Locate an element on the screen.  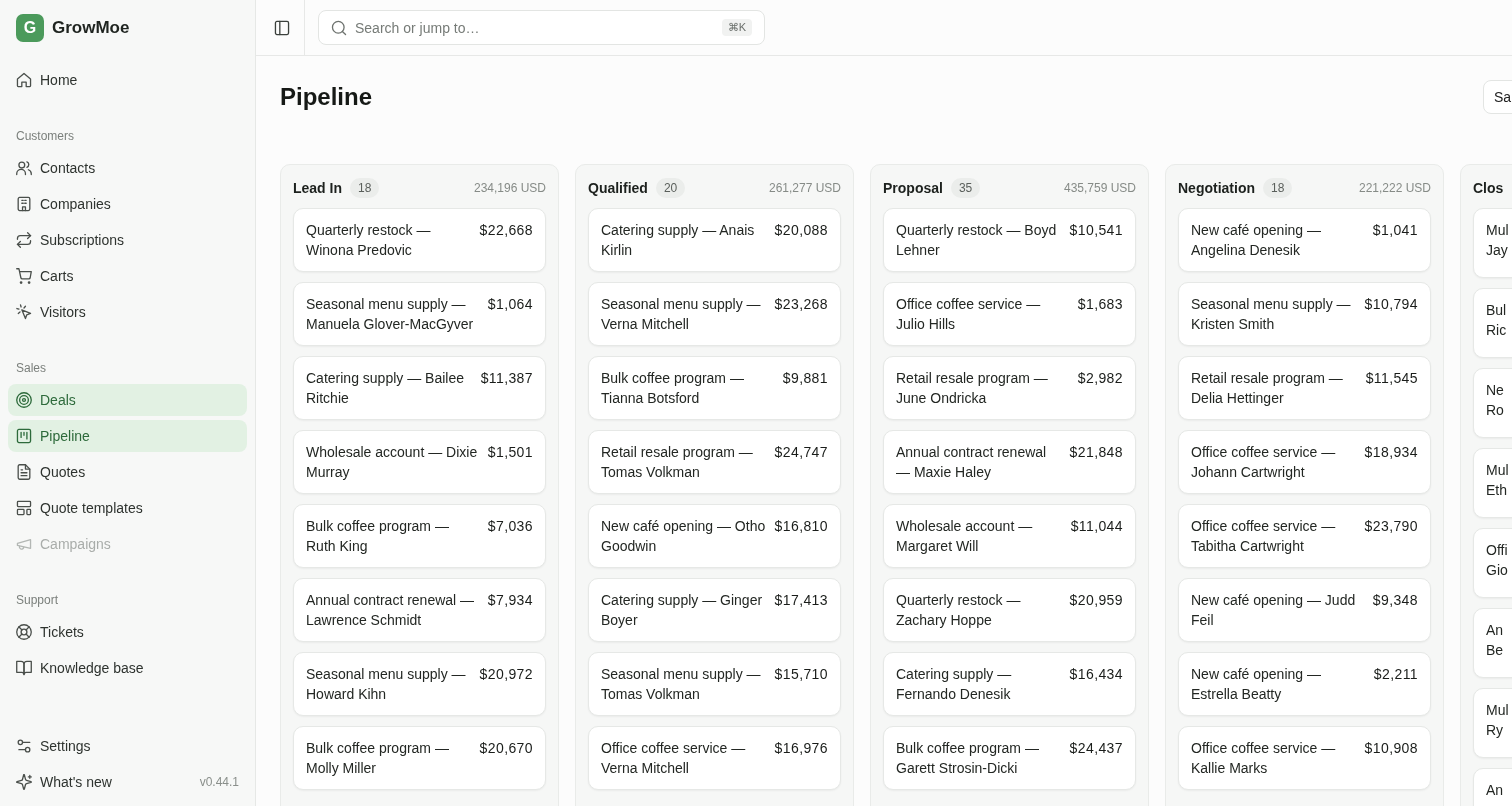
deal-amount: $7,036 is located at coordinates (510, 526).